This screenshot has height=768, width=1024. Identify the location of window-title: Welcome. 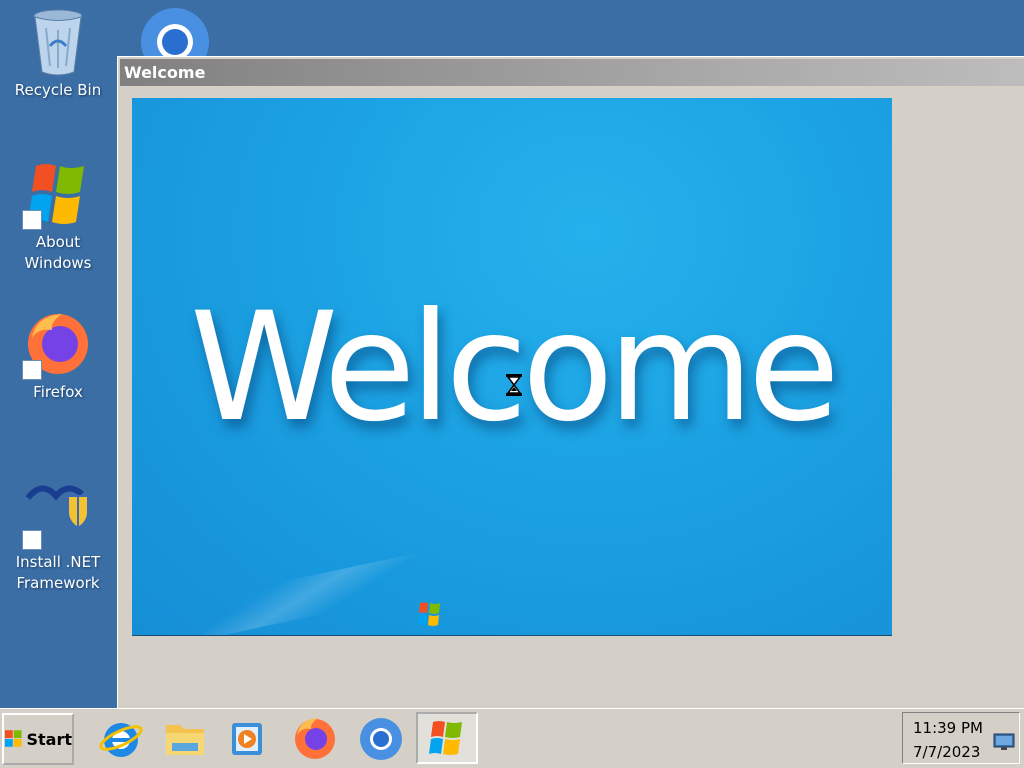
(572, 72).